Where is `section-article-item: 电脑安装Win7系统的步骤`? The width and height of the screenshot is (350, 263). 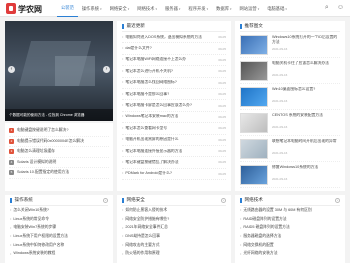
section-article-item: 电脑安装Win7系统的步骤 is located at coordinates (59, 227).